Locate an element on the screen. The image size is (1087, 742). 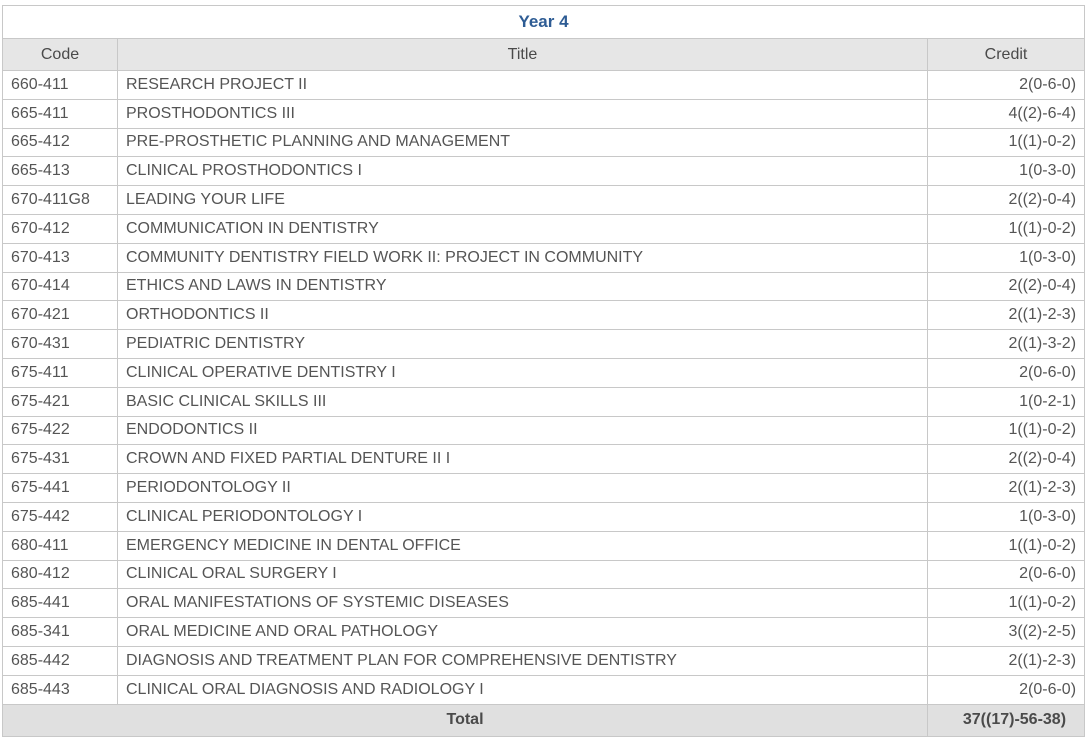
title-cell: CLINICAL OPERATIVE DENTISTRY I is located at coordinates (522, 372).